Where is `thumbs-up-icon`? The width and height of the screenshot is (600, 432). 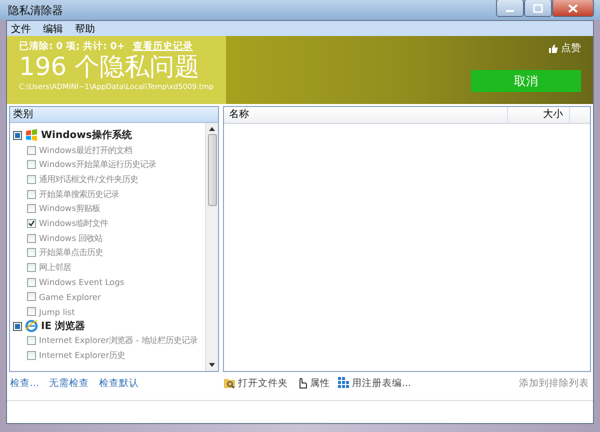
thumbs-up-icon is located at coordinates (553, 48).